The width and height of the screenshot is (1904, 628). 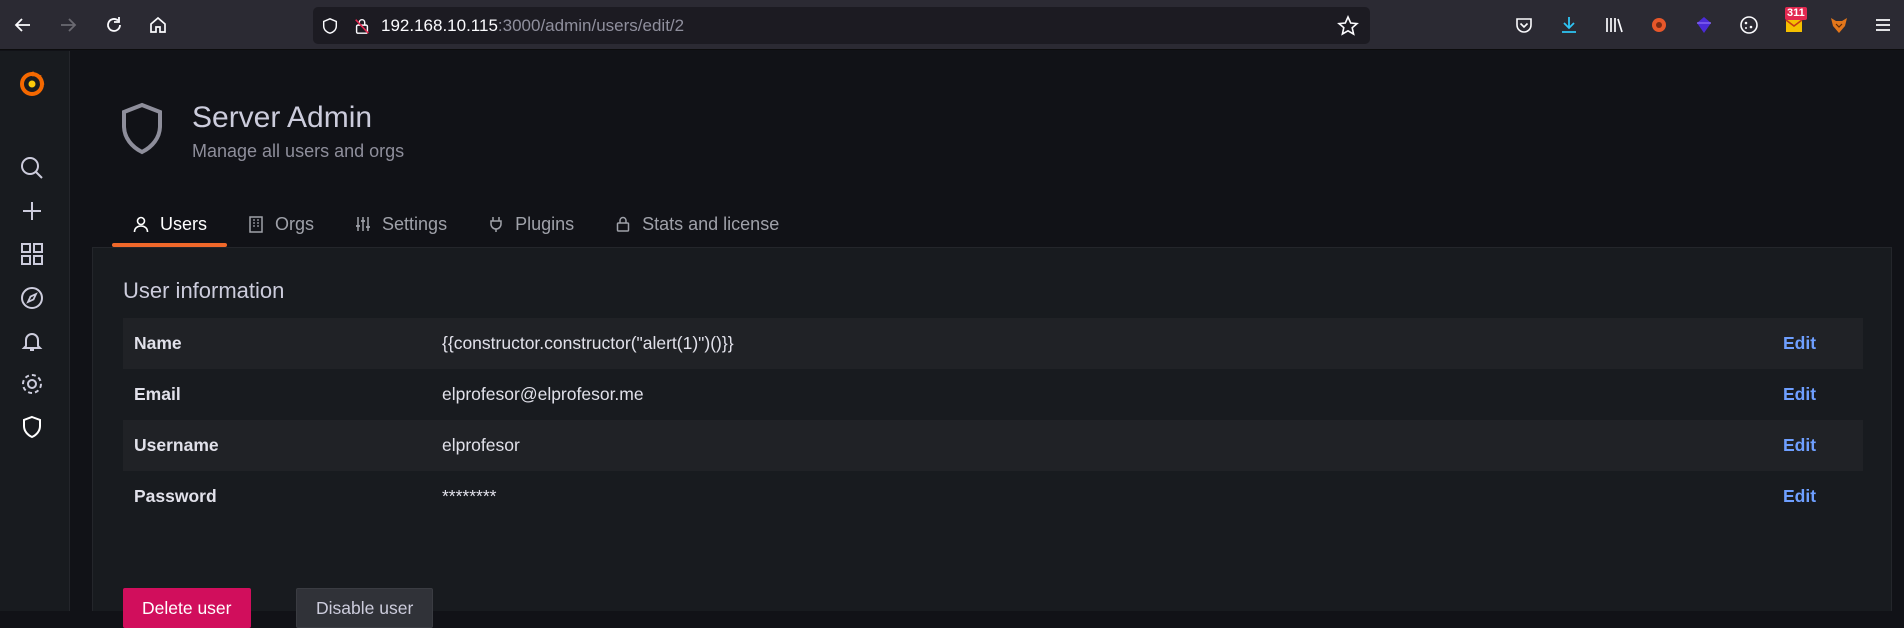 What do you see at coordinates (1823, 343) in the screenshot?
I see `edit-name-button: Edit` at bounding box center [1823, 343].